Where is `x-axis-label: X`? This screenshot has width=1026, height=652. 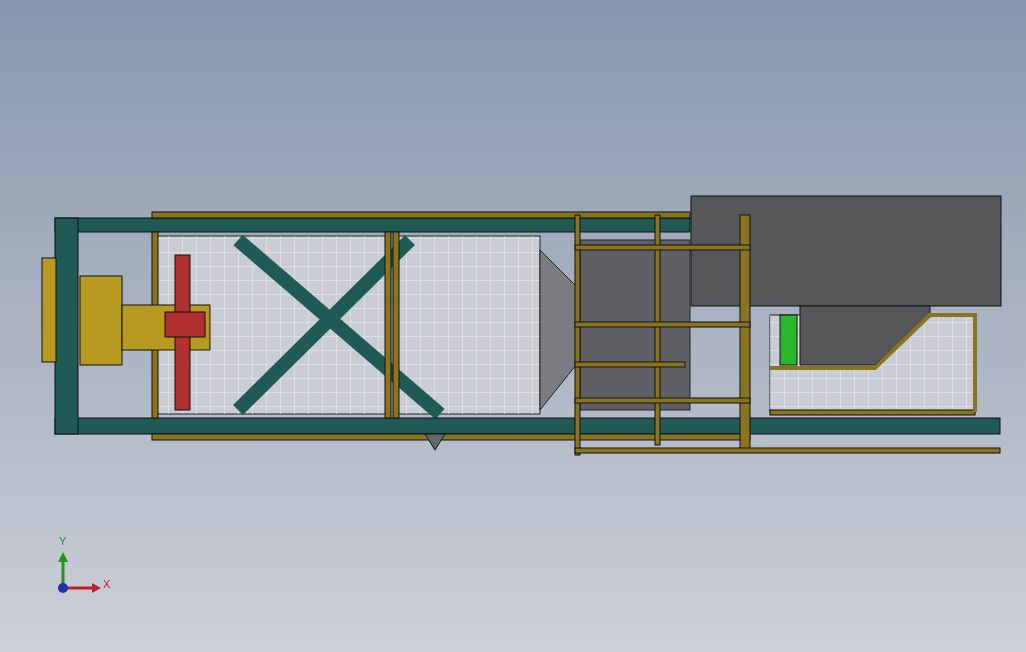 x-axis-label: X is located at coordinates (107, 584).